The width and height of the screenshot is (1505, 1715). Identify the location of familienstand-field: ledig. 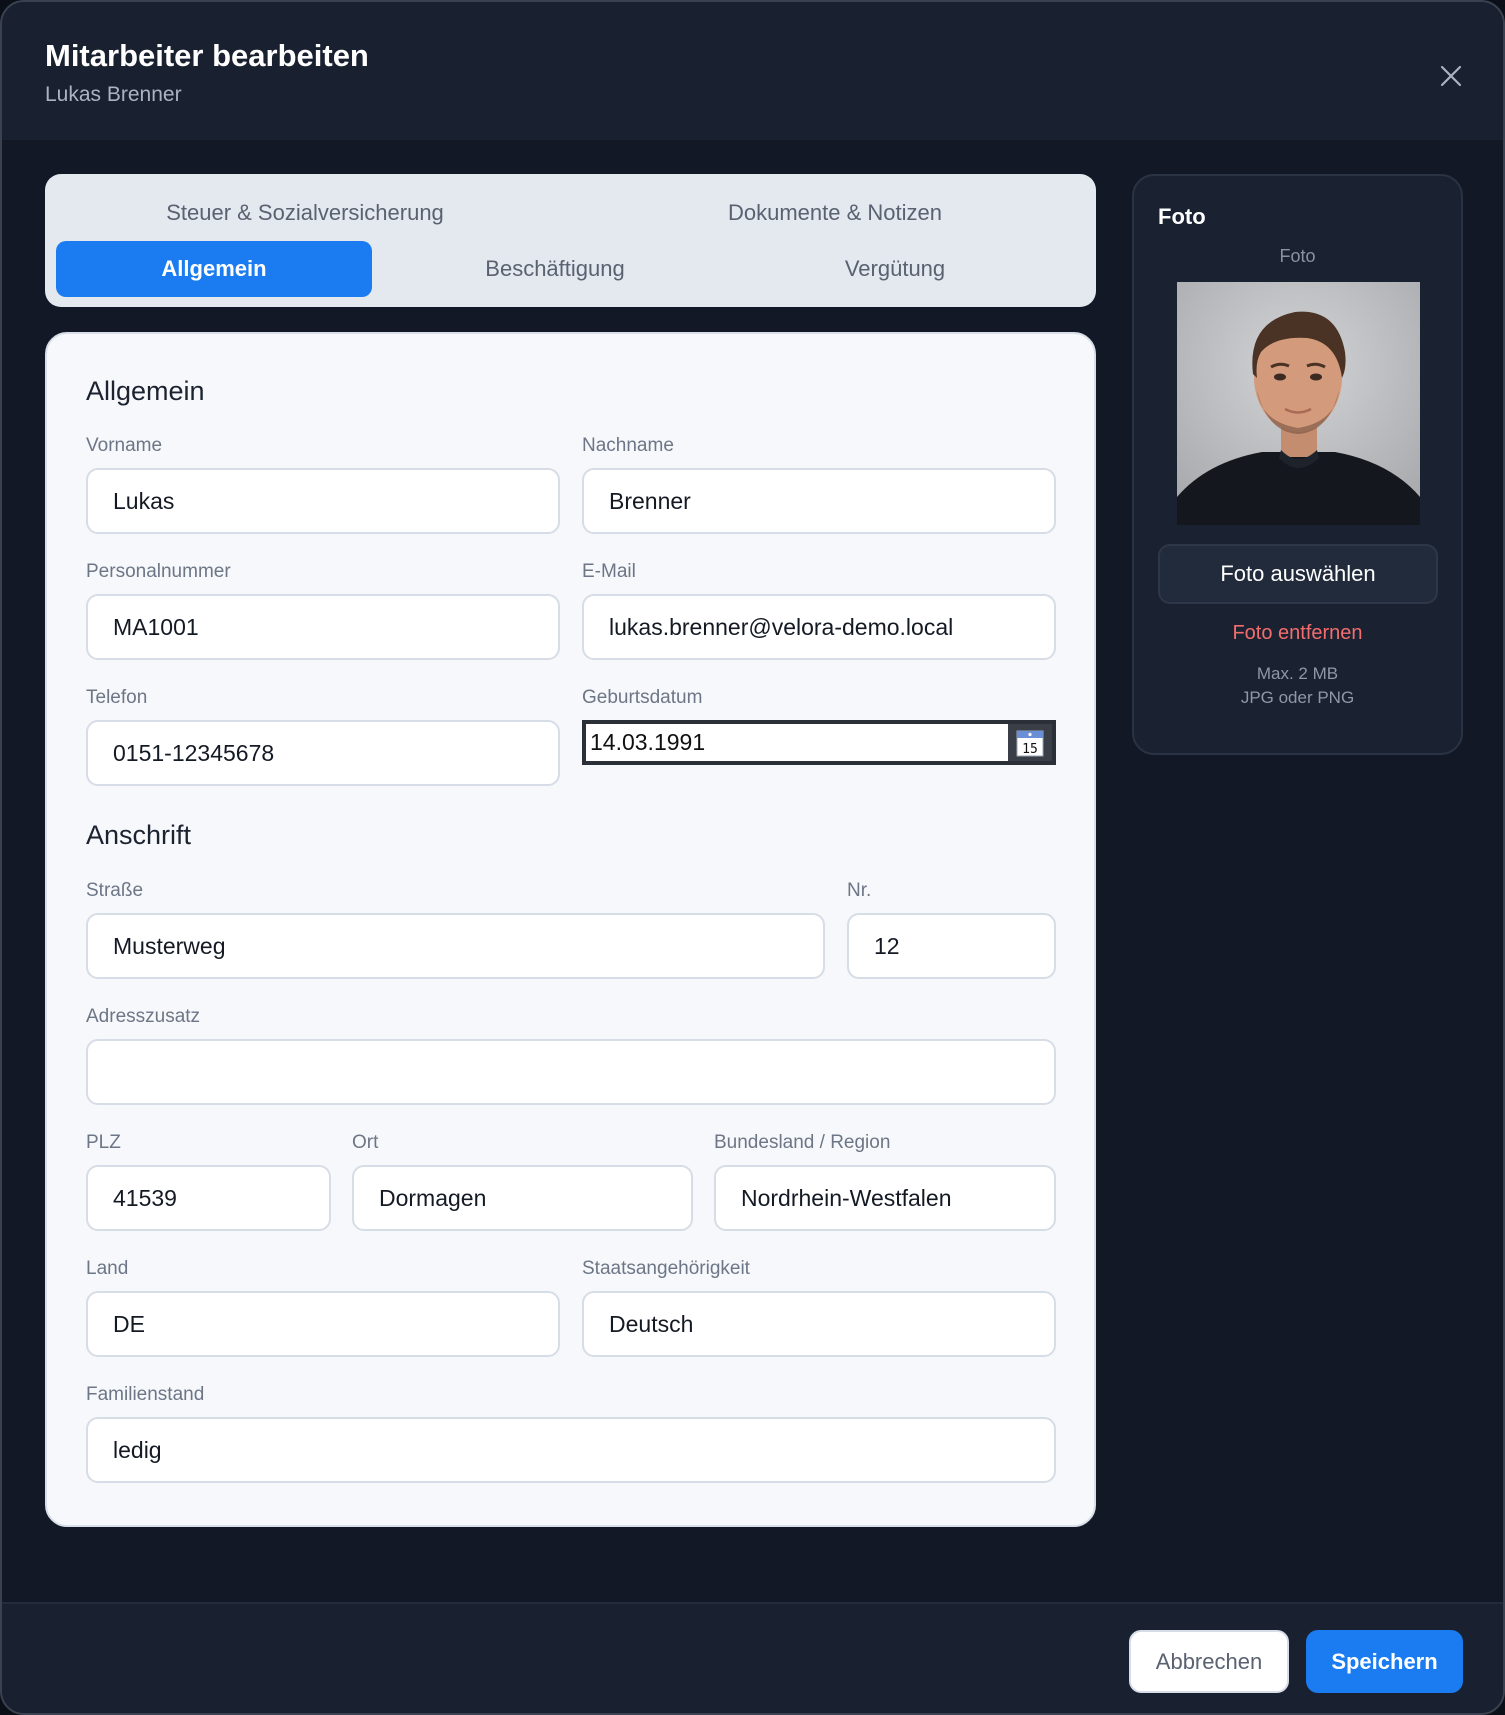
(571, 1450).